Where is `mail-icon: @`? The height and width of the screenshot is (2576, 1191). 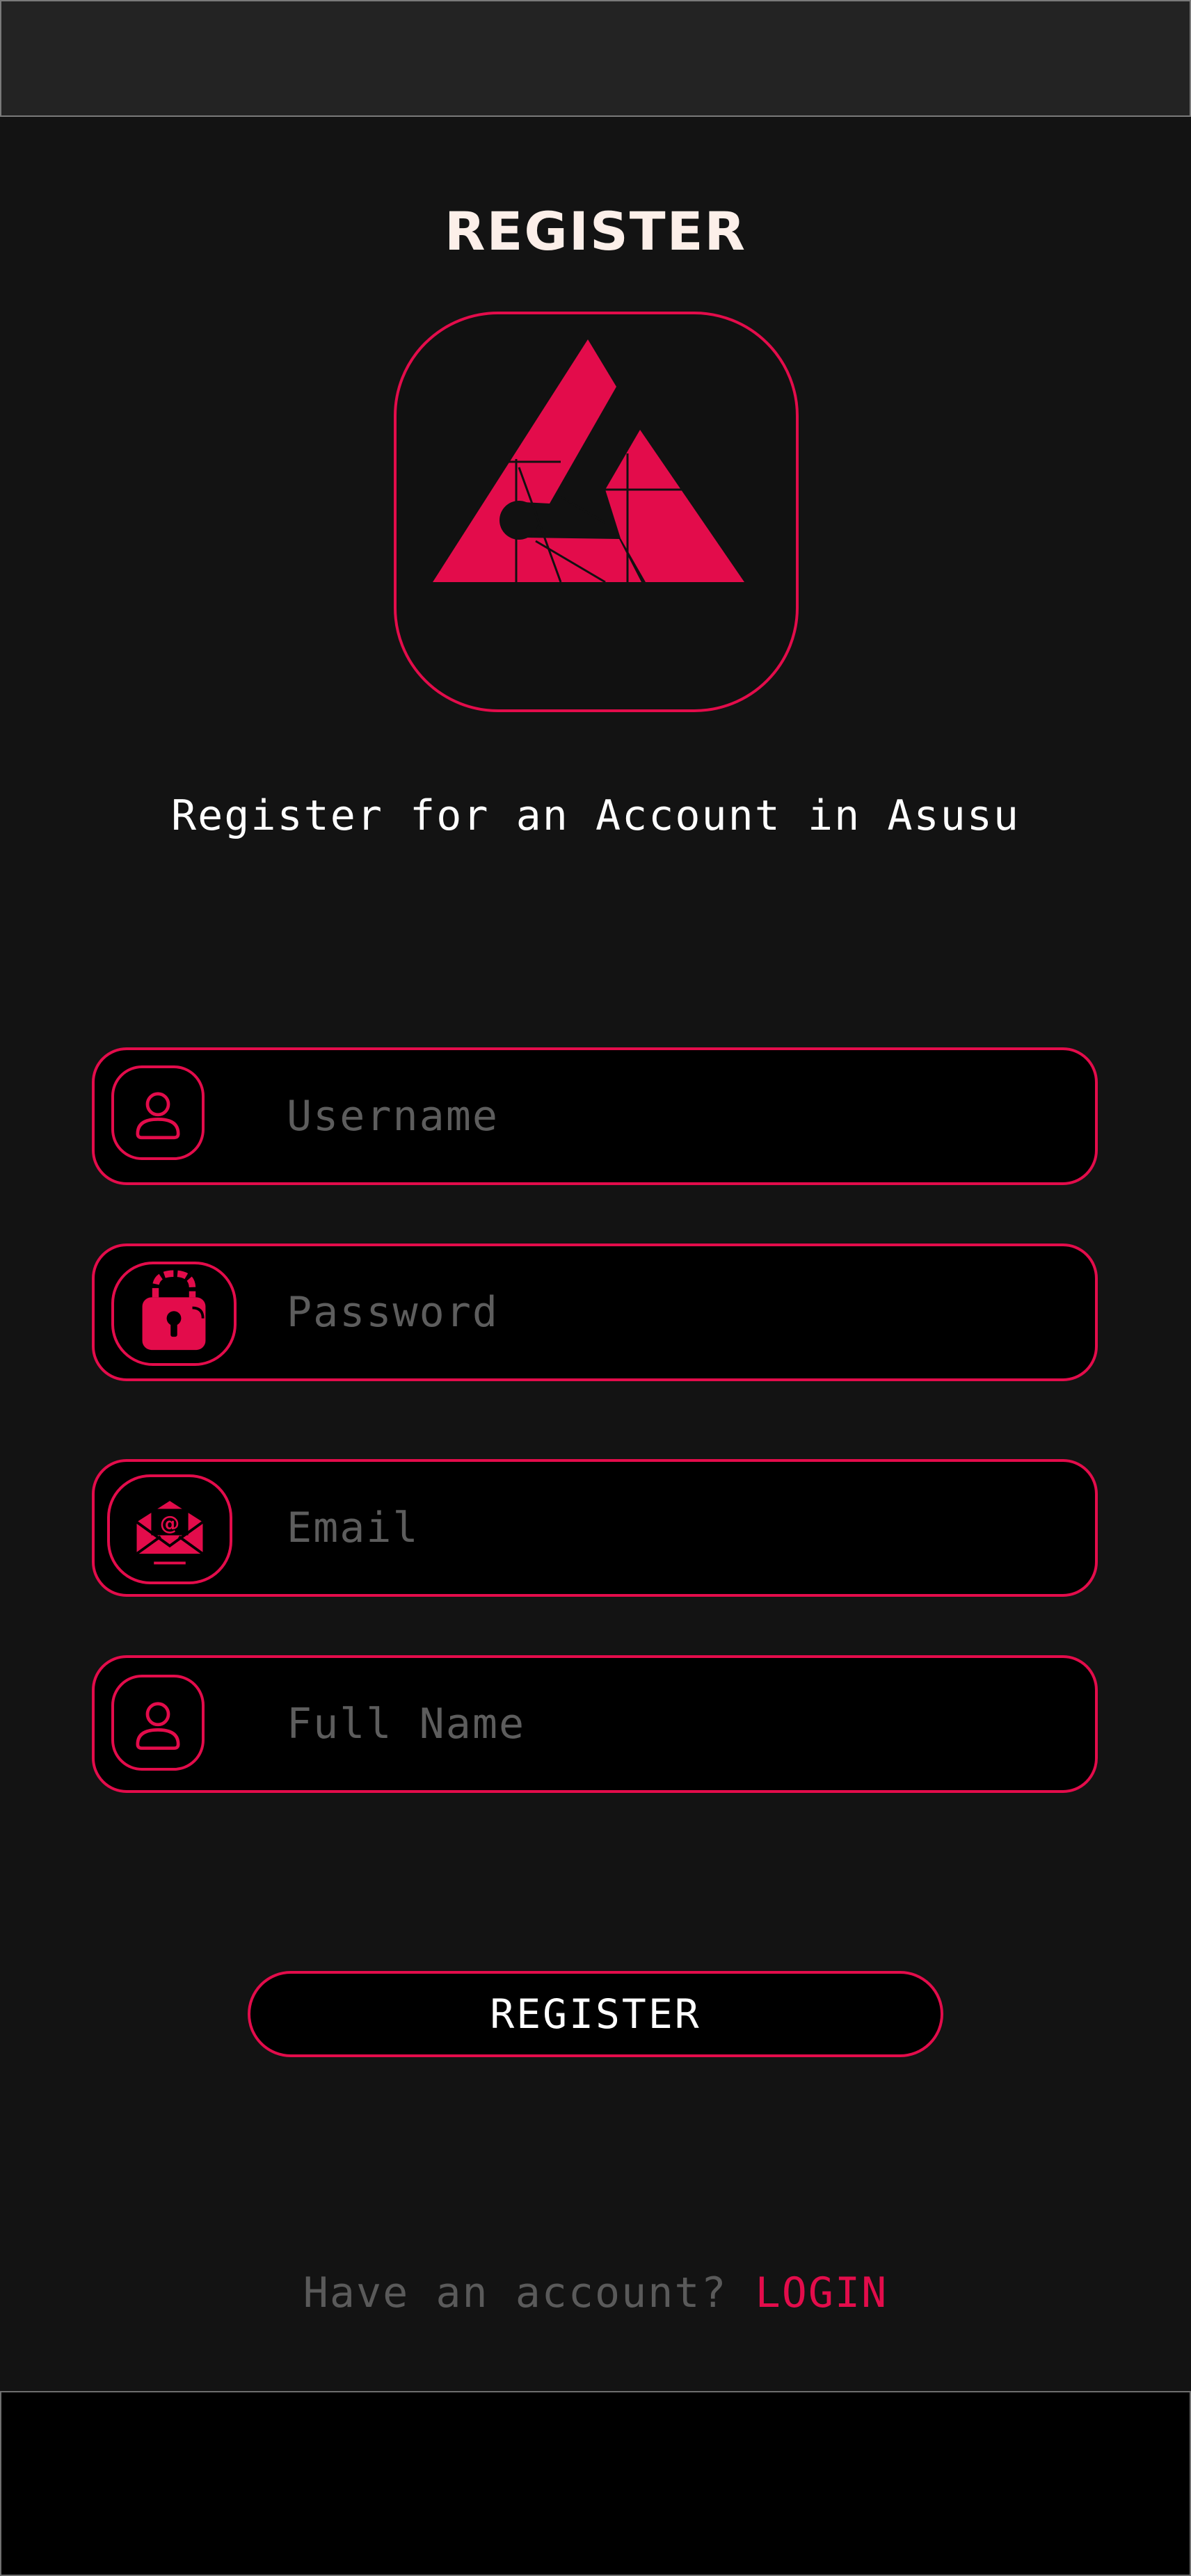
mail-icon: @ is located at coordinates (169, 1529).